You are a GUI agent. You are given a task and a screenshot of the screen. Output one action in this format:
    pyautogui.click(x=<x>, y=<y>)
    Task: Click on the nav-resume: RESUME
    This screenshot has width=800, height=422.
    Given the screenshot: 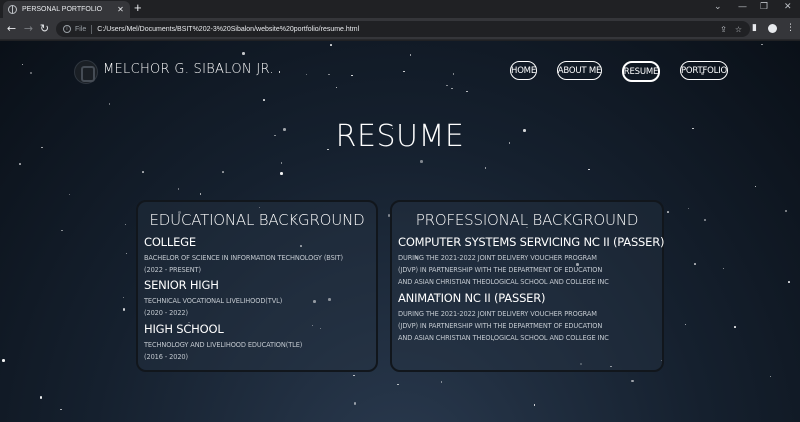 What is the action you would take?
    pyautogui.click(x=641, y=71)
    